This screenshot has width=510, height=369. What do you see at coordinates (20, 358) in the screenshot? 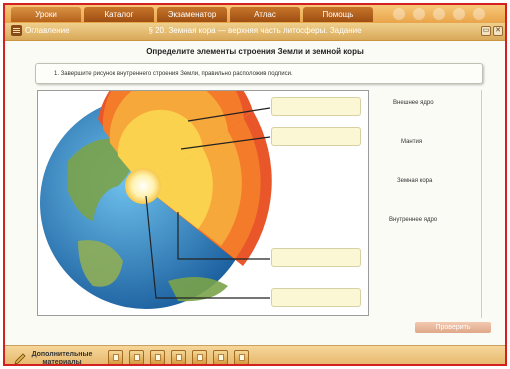
I see `pen-icon` at bounding box center [20, 358].